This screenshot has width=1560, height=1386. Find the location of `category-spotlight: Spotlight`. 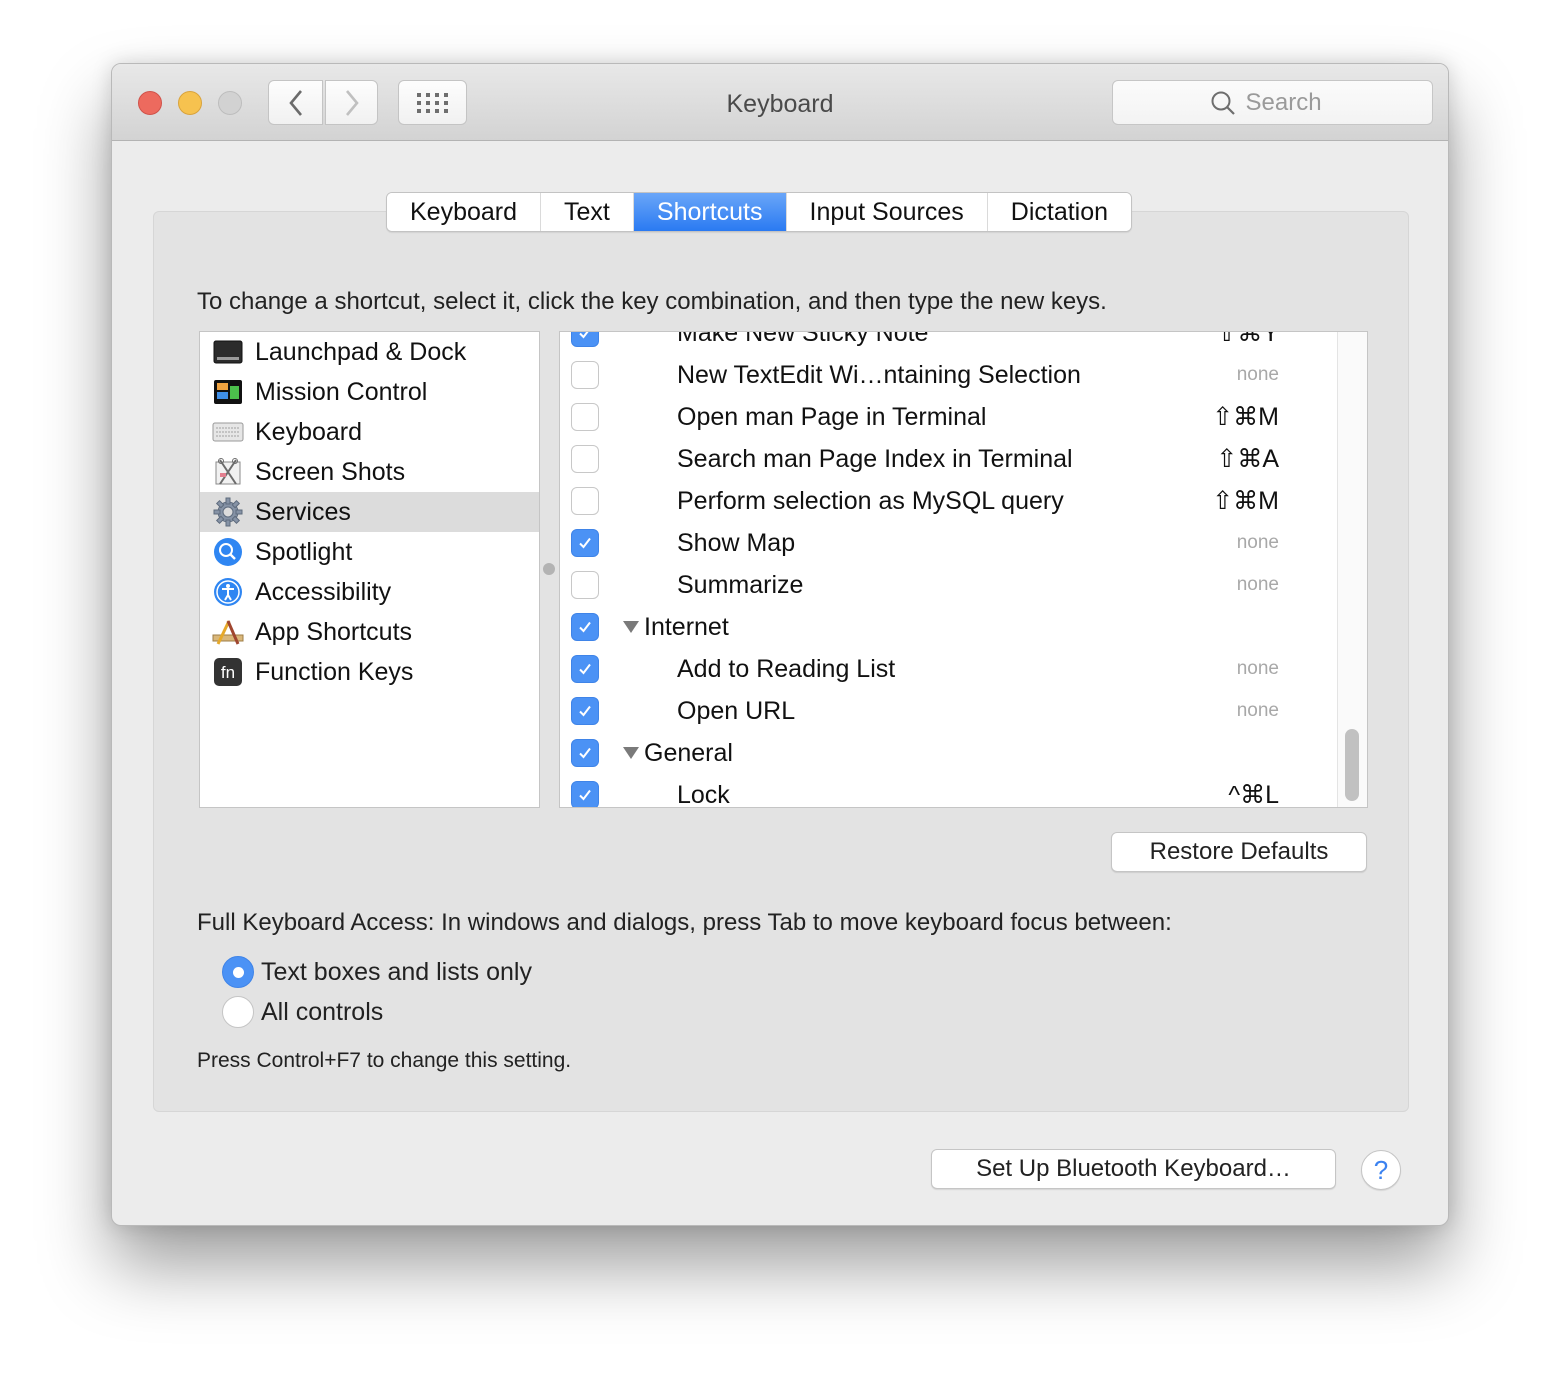

category-spotlight: Spotlight is located at coordinates (369, 552).